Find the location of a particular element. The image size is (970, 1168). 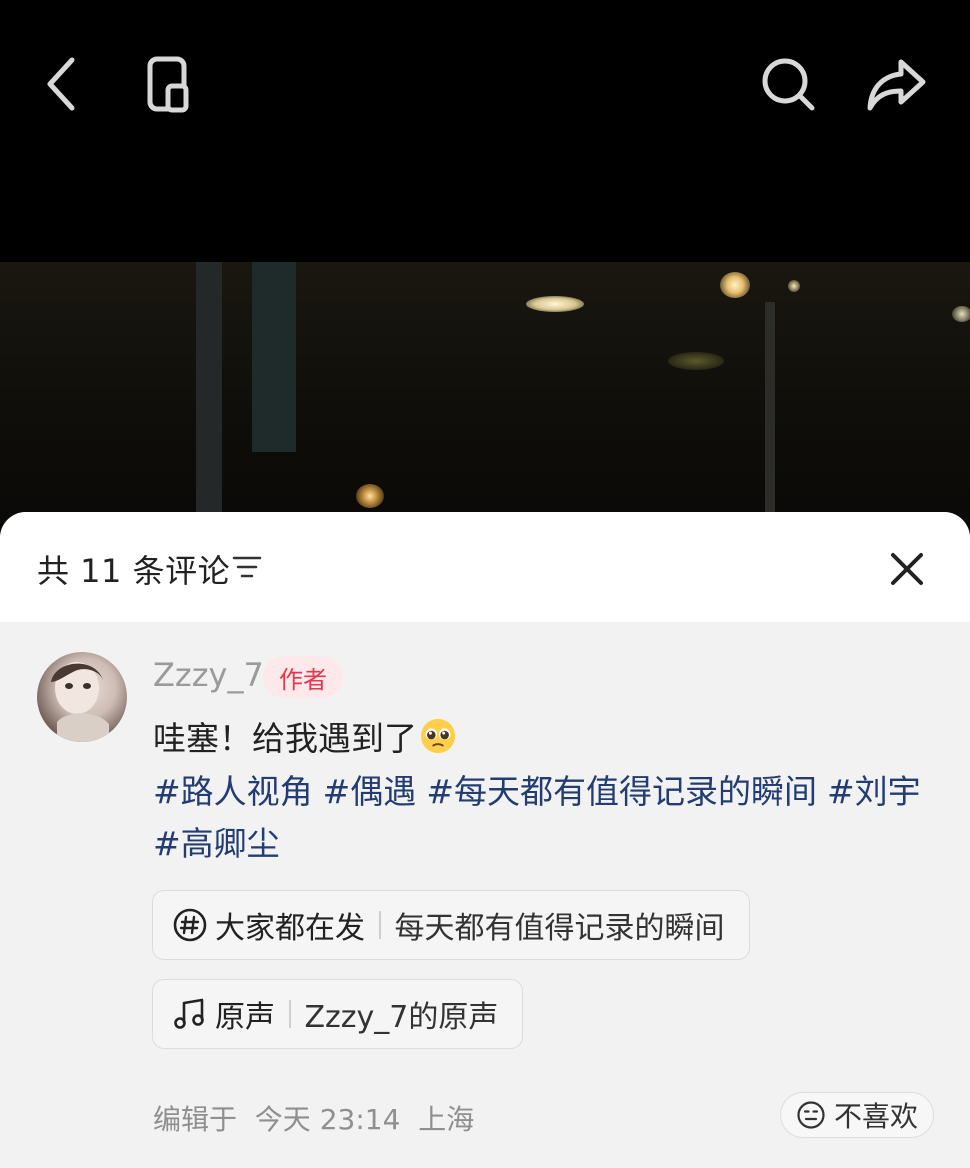

street-pole is located at coordinates (209, 397).